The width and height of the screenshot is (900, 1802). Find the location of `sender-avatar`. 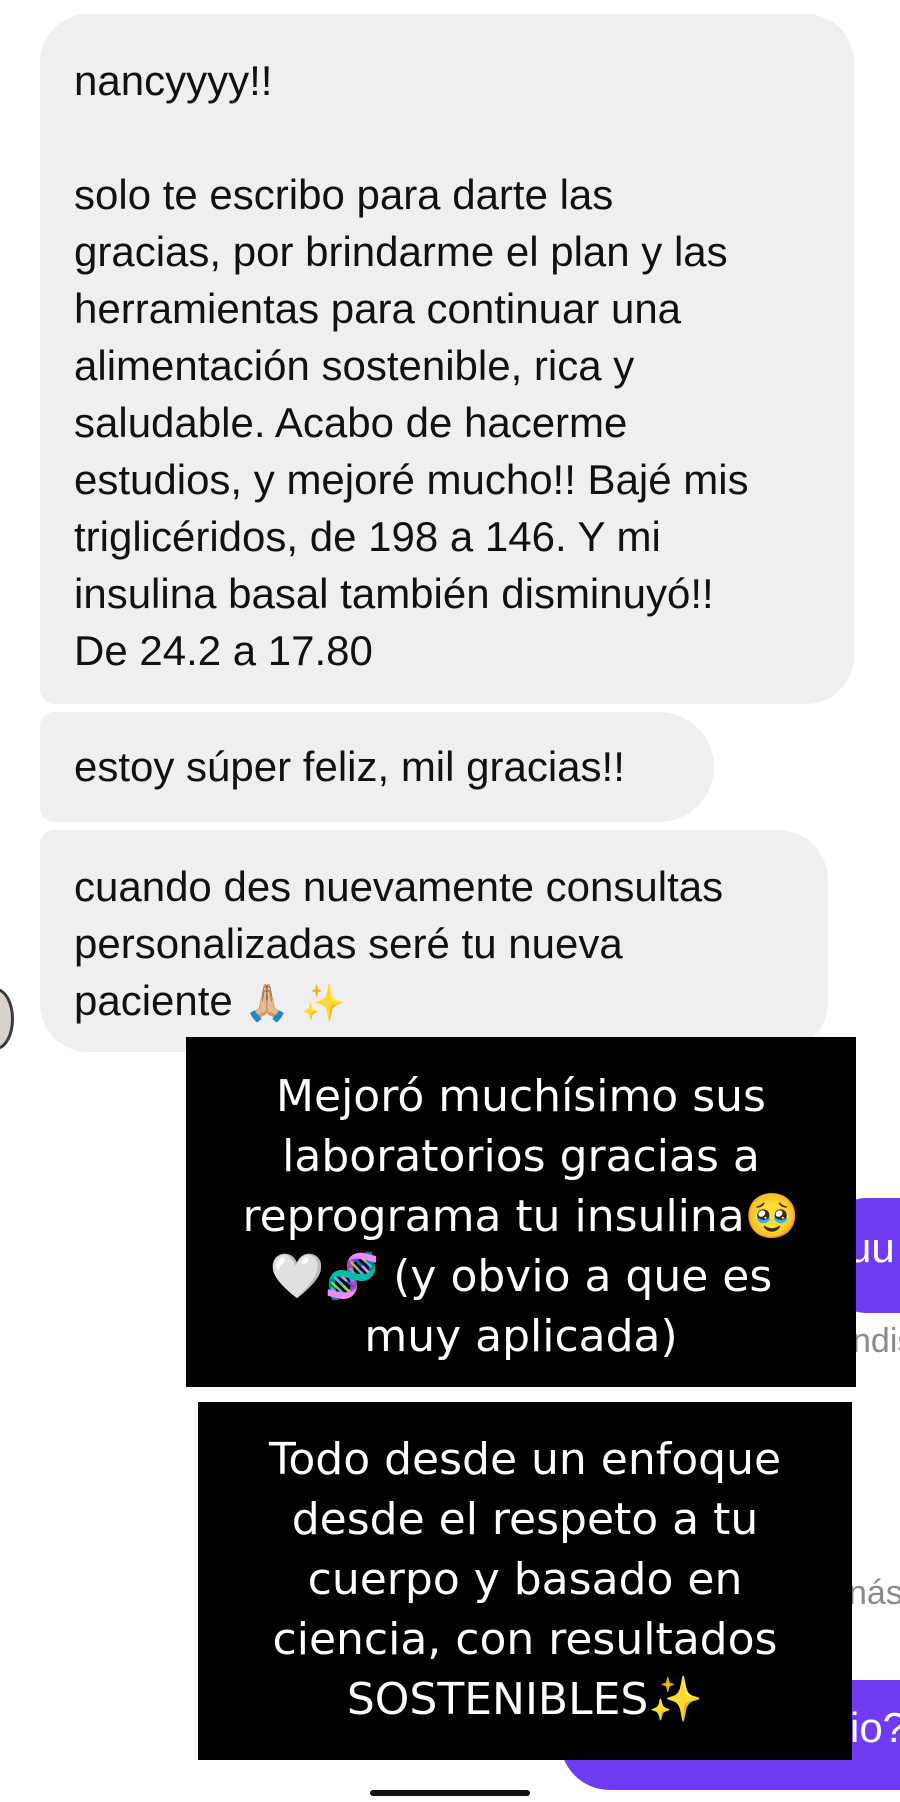

sender-avatar is located at coordinates (7, 1019).